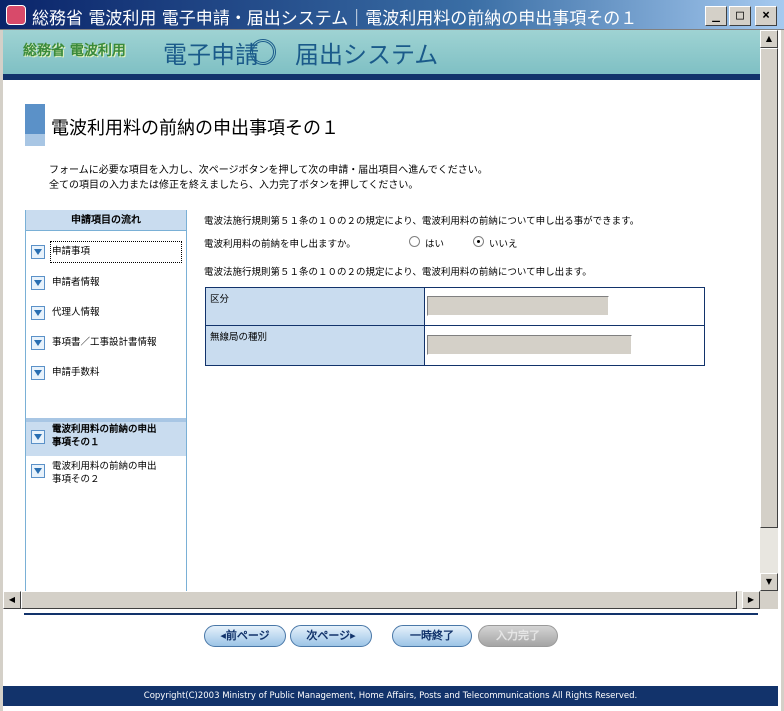 Image resolution: width=784 pixels, height=711 pixels. What do you see at coordinates (432, 636) in the screenshot?
I see `pause-button: 一時終了` at bounding box center [432, 636].